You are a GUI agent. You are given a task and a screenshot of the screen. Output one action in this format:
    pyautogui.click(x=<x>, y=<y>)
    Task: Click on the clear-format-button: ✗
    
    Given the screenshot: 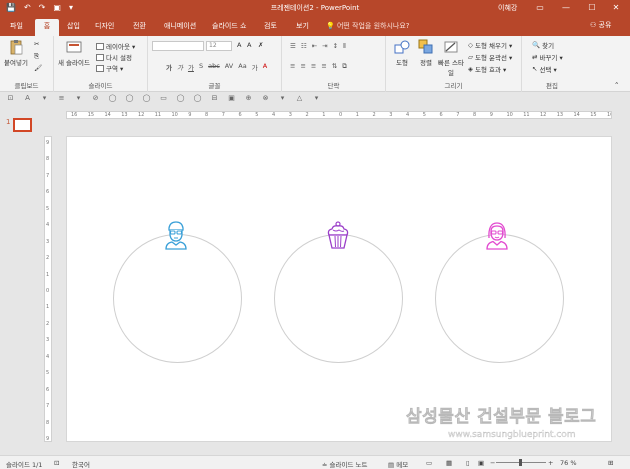 What is the action you would take?
    pyautogui.click(x=260, y=45)
    